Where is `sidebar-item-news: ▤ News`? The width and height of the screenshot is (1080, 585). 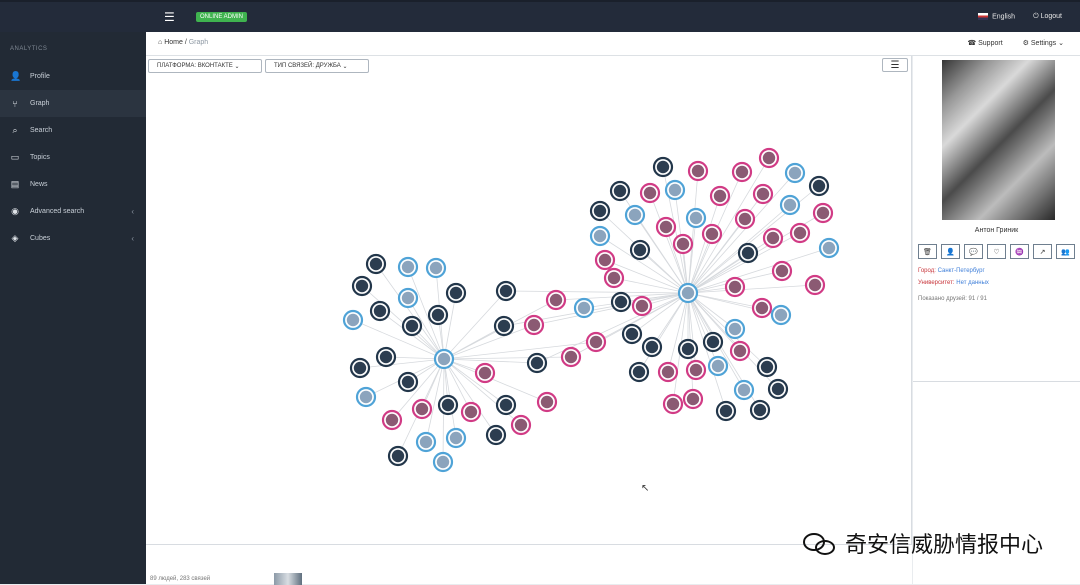
sidebar-item-news: ▤ News is located at coordinates (73, 184).